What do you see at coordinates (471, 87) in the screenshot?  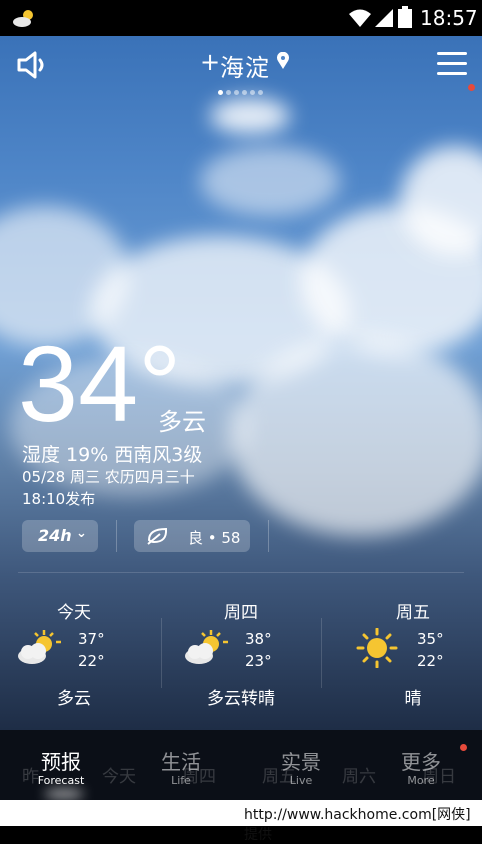 I see `menu-notification-dot` at bounding box center [471, 87].